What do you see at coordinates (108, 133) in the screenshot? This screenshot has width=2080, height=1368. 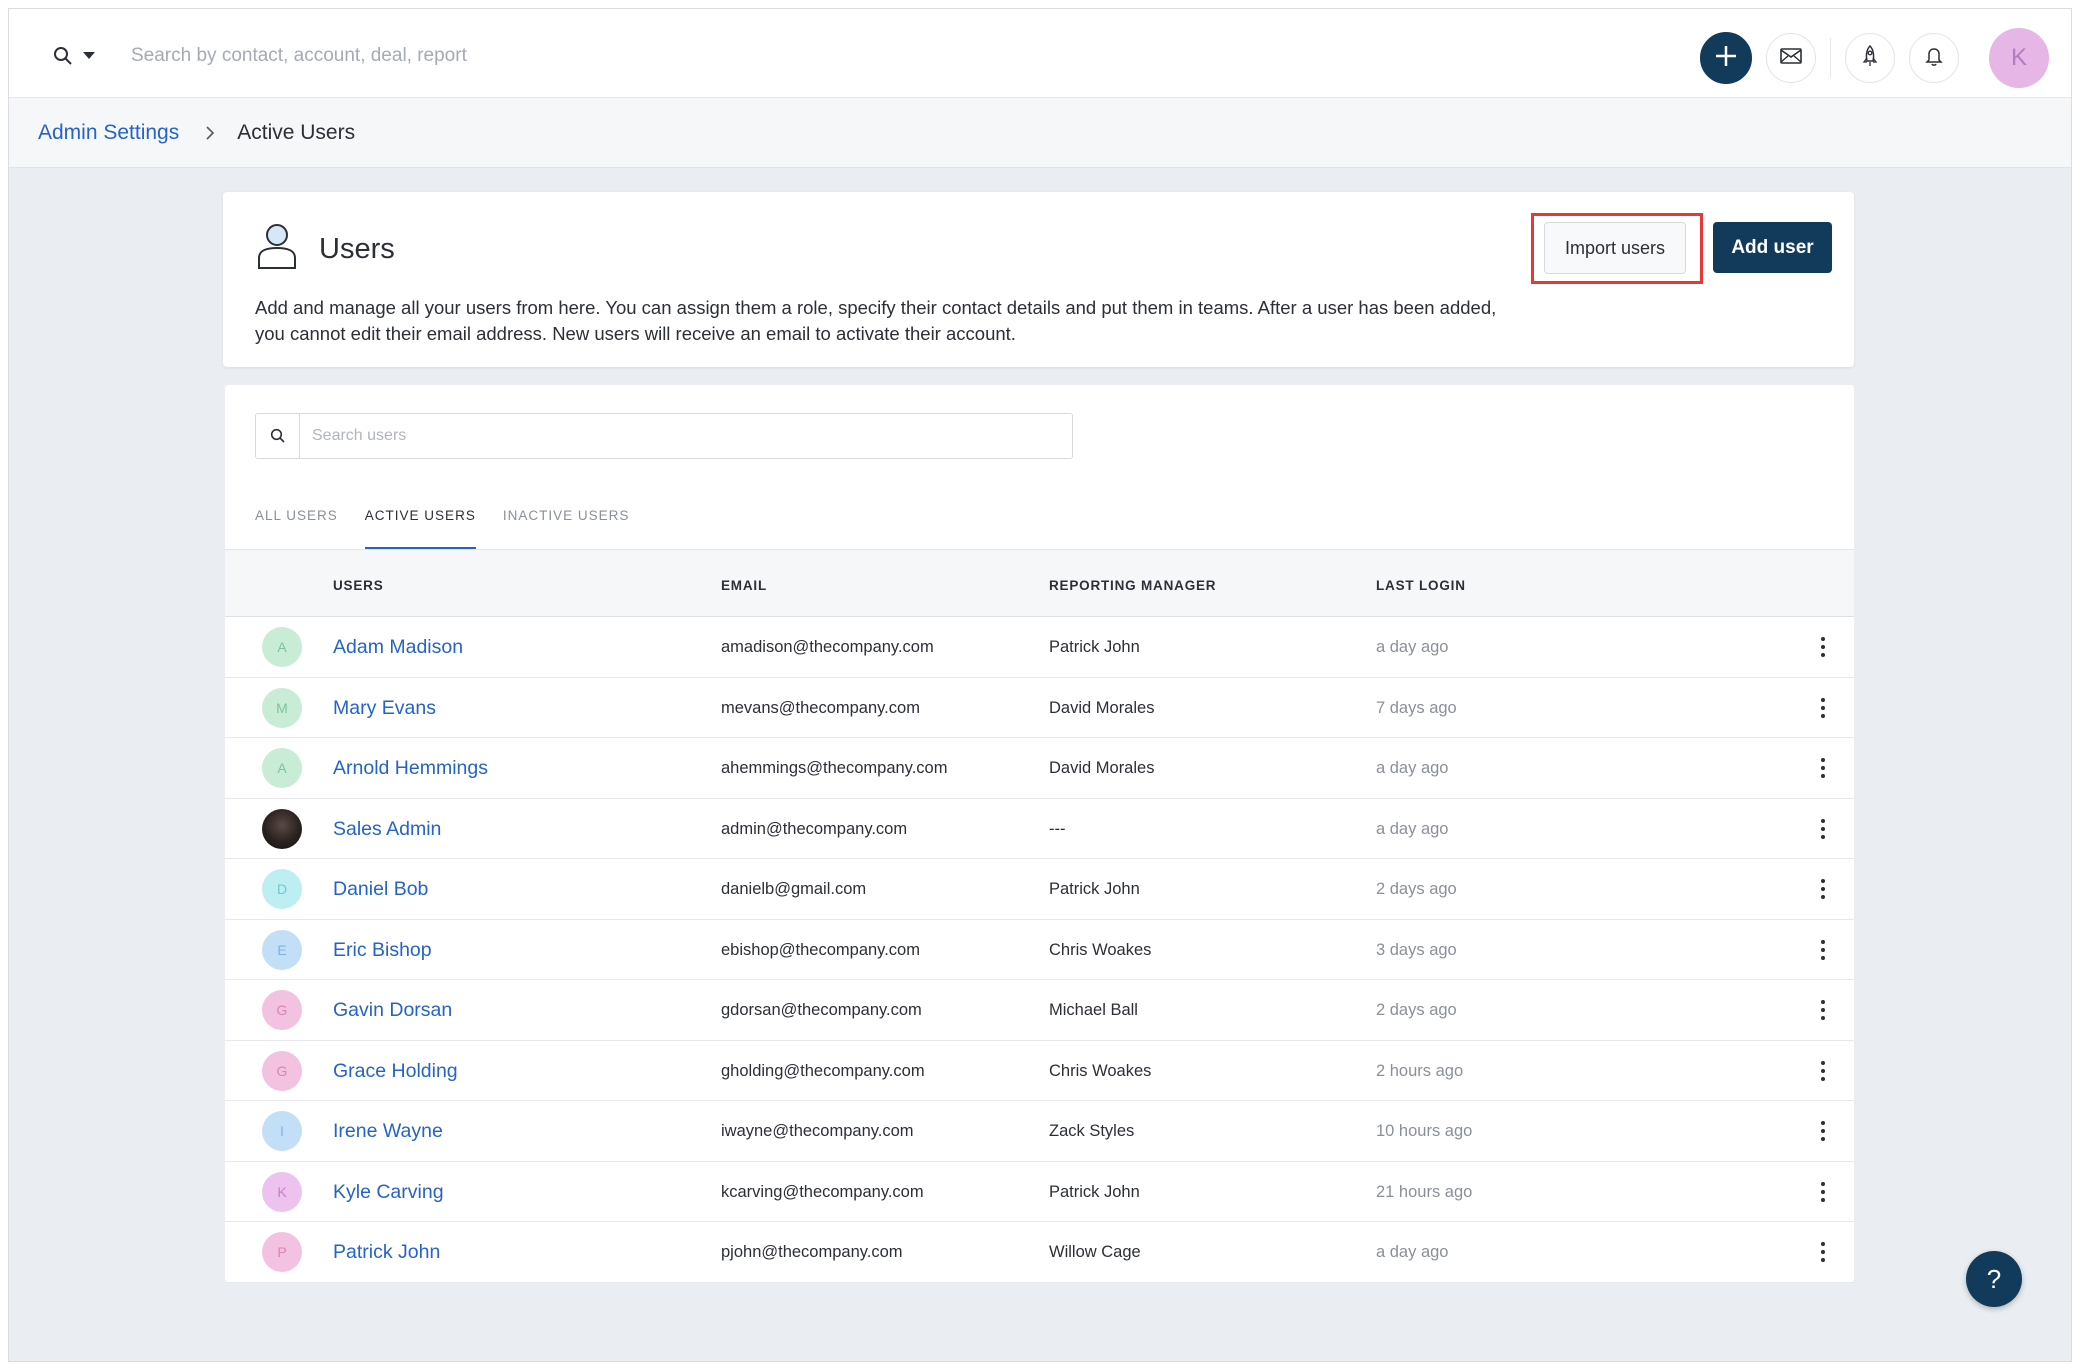 I see `breadcrumb-admin-settings-link: Admin Settings` at bounding box center [108, 133].